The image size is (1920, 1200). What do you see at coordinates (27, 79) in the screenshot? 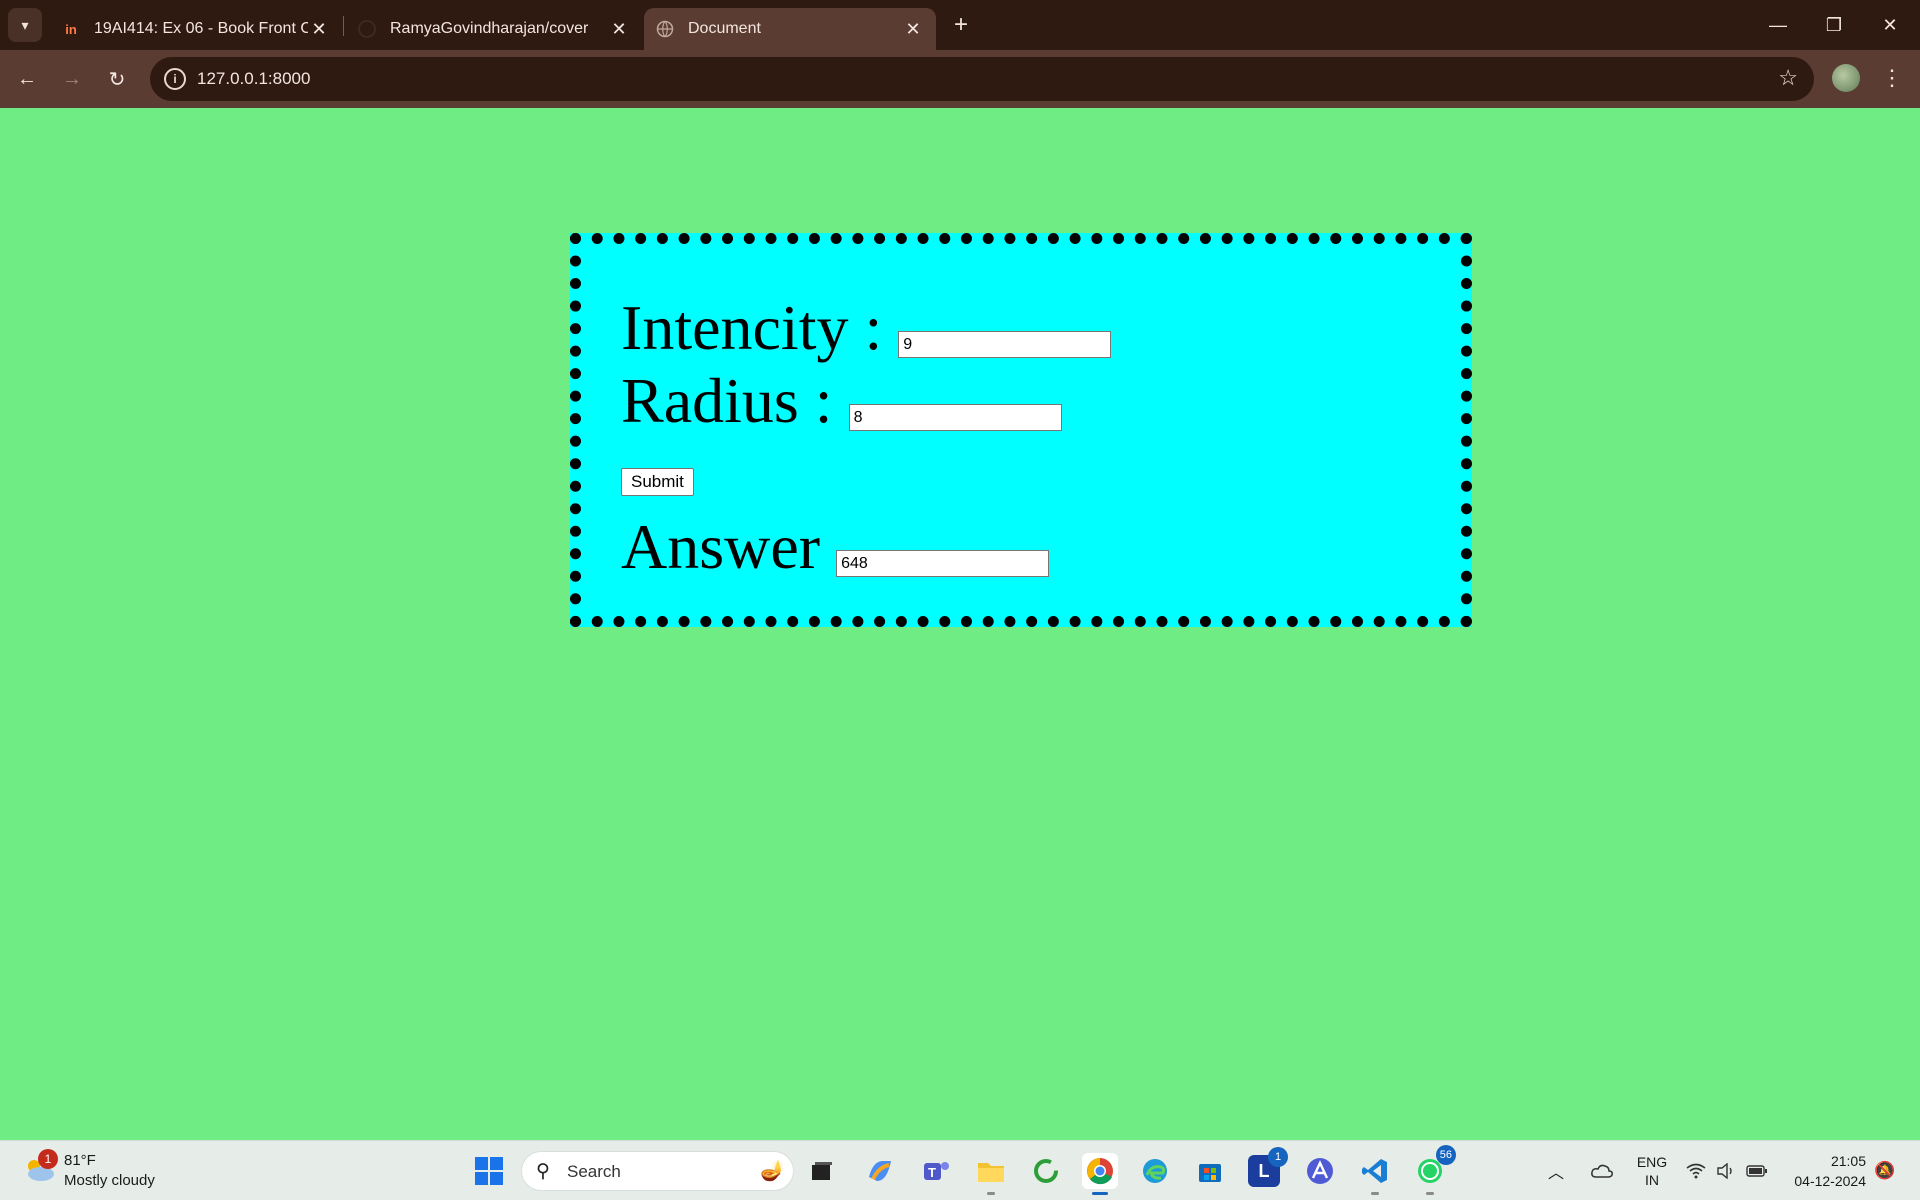
I see `back-button: ←` at bounding box center [27, 79].